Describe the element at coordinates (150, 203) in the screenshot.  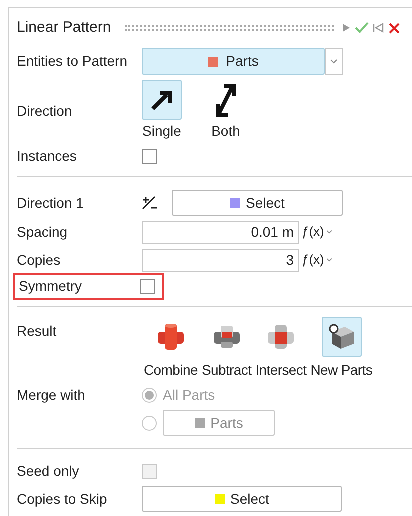
I see `plus-minus-icon` at that location.